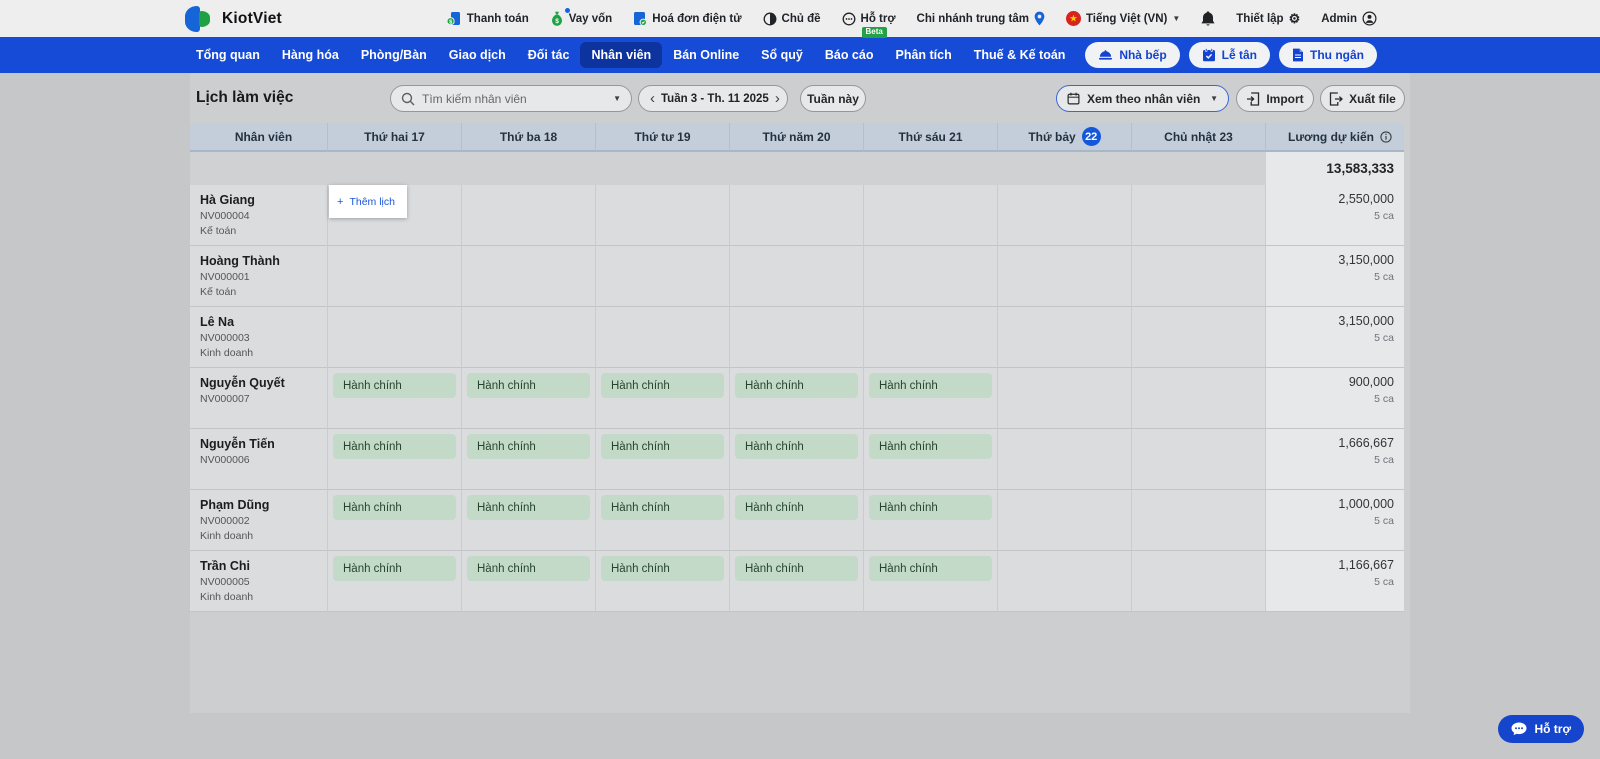  What do you see at coordinates (1229, 55) in the screenshot?
I see `reception-button: Lễ tân` at bounding box center [1229, 55].